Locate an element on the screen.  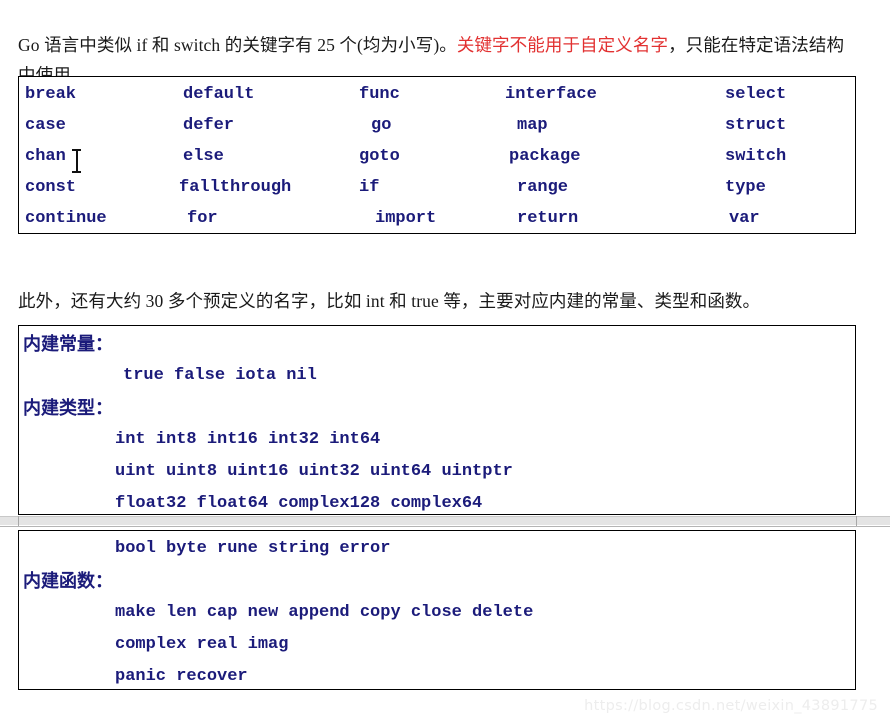
keyword-row: break default func interface select is located at coordinates (437, 94).